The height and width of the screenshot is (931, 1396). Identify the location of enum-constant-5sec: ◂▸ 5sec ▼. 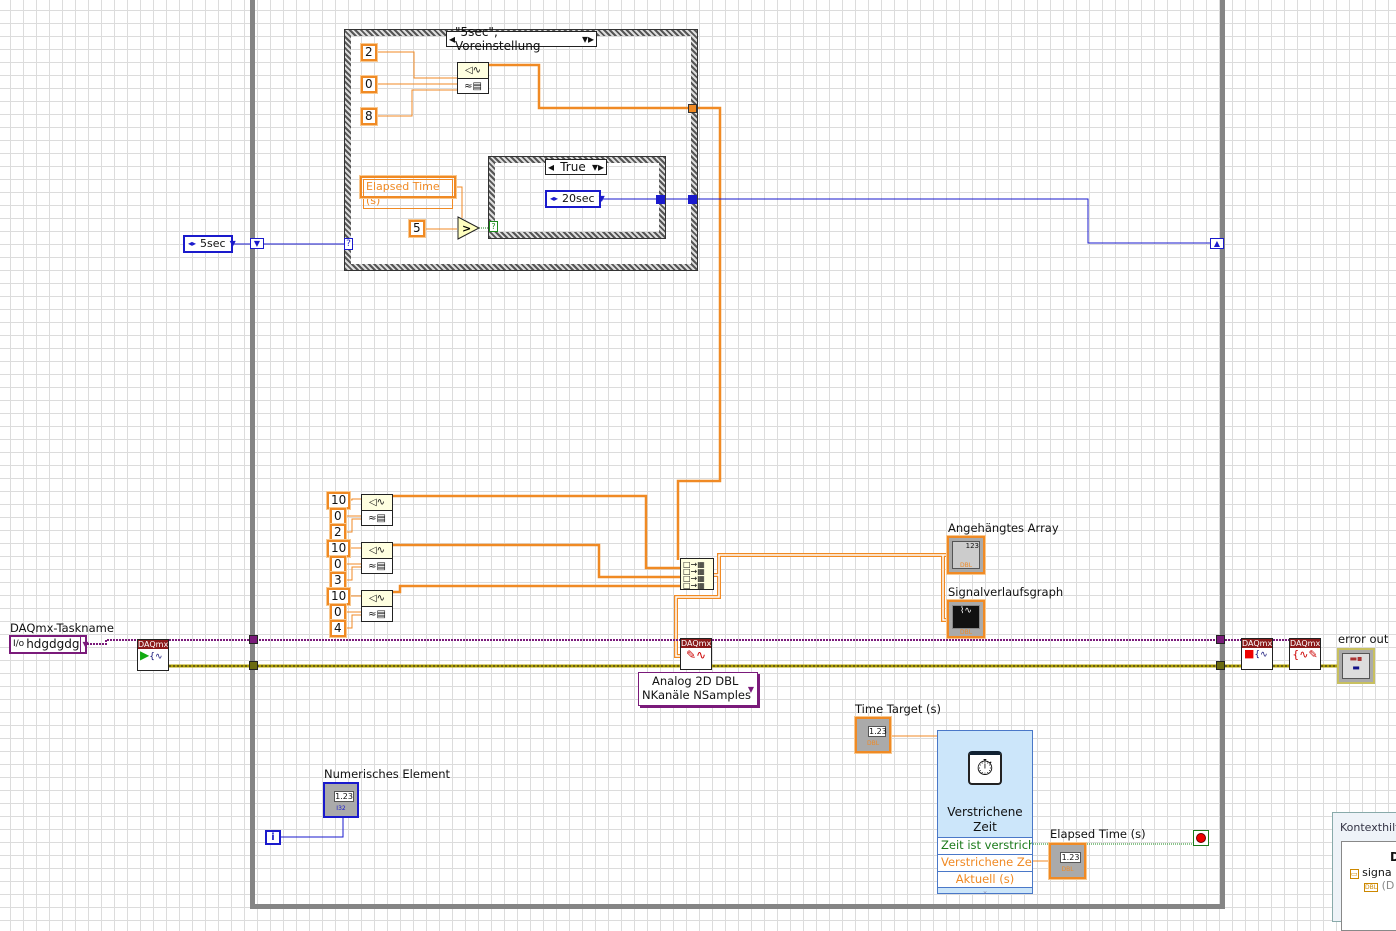
(209, 244).